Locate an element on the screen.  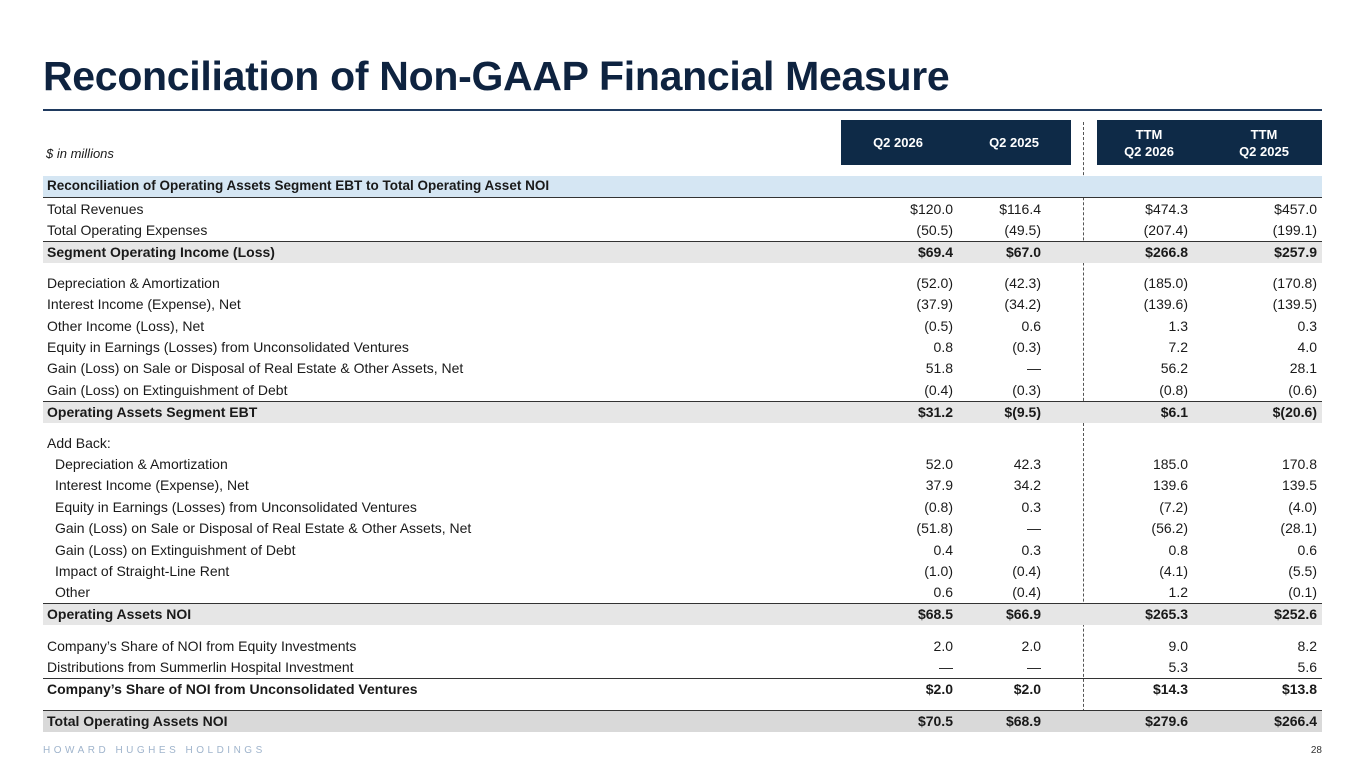
row-label: Total Operating Assets NOI is located at coordinates (137, 721).